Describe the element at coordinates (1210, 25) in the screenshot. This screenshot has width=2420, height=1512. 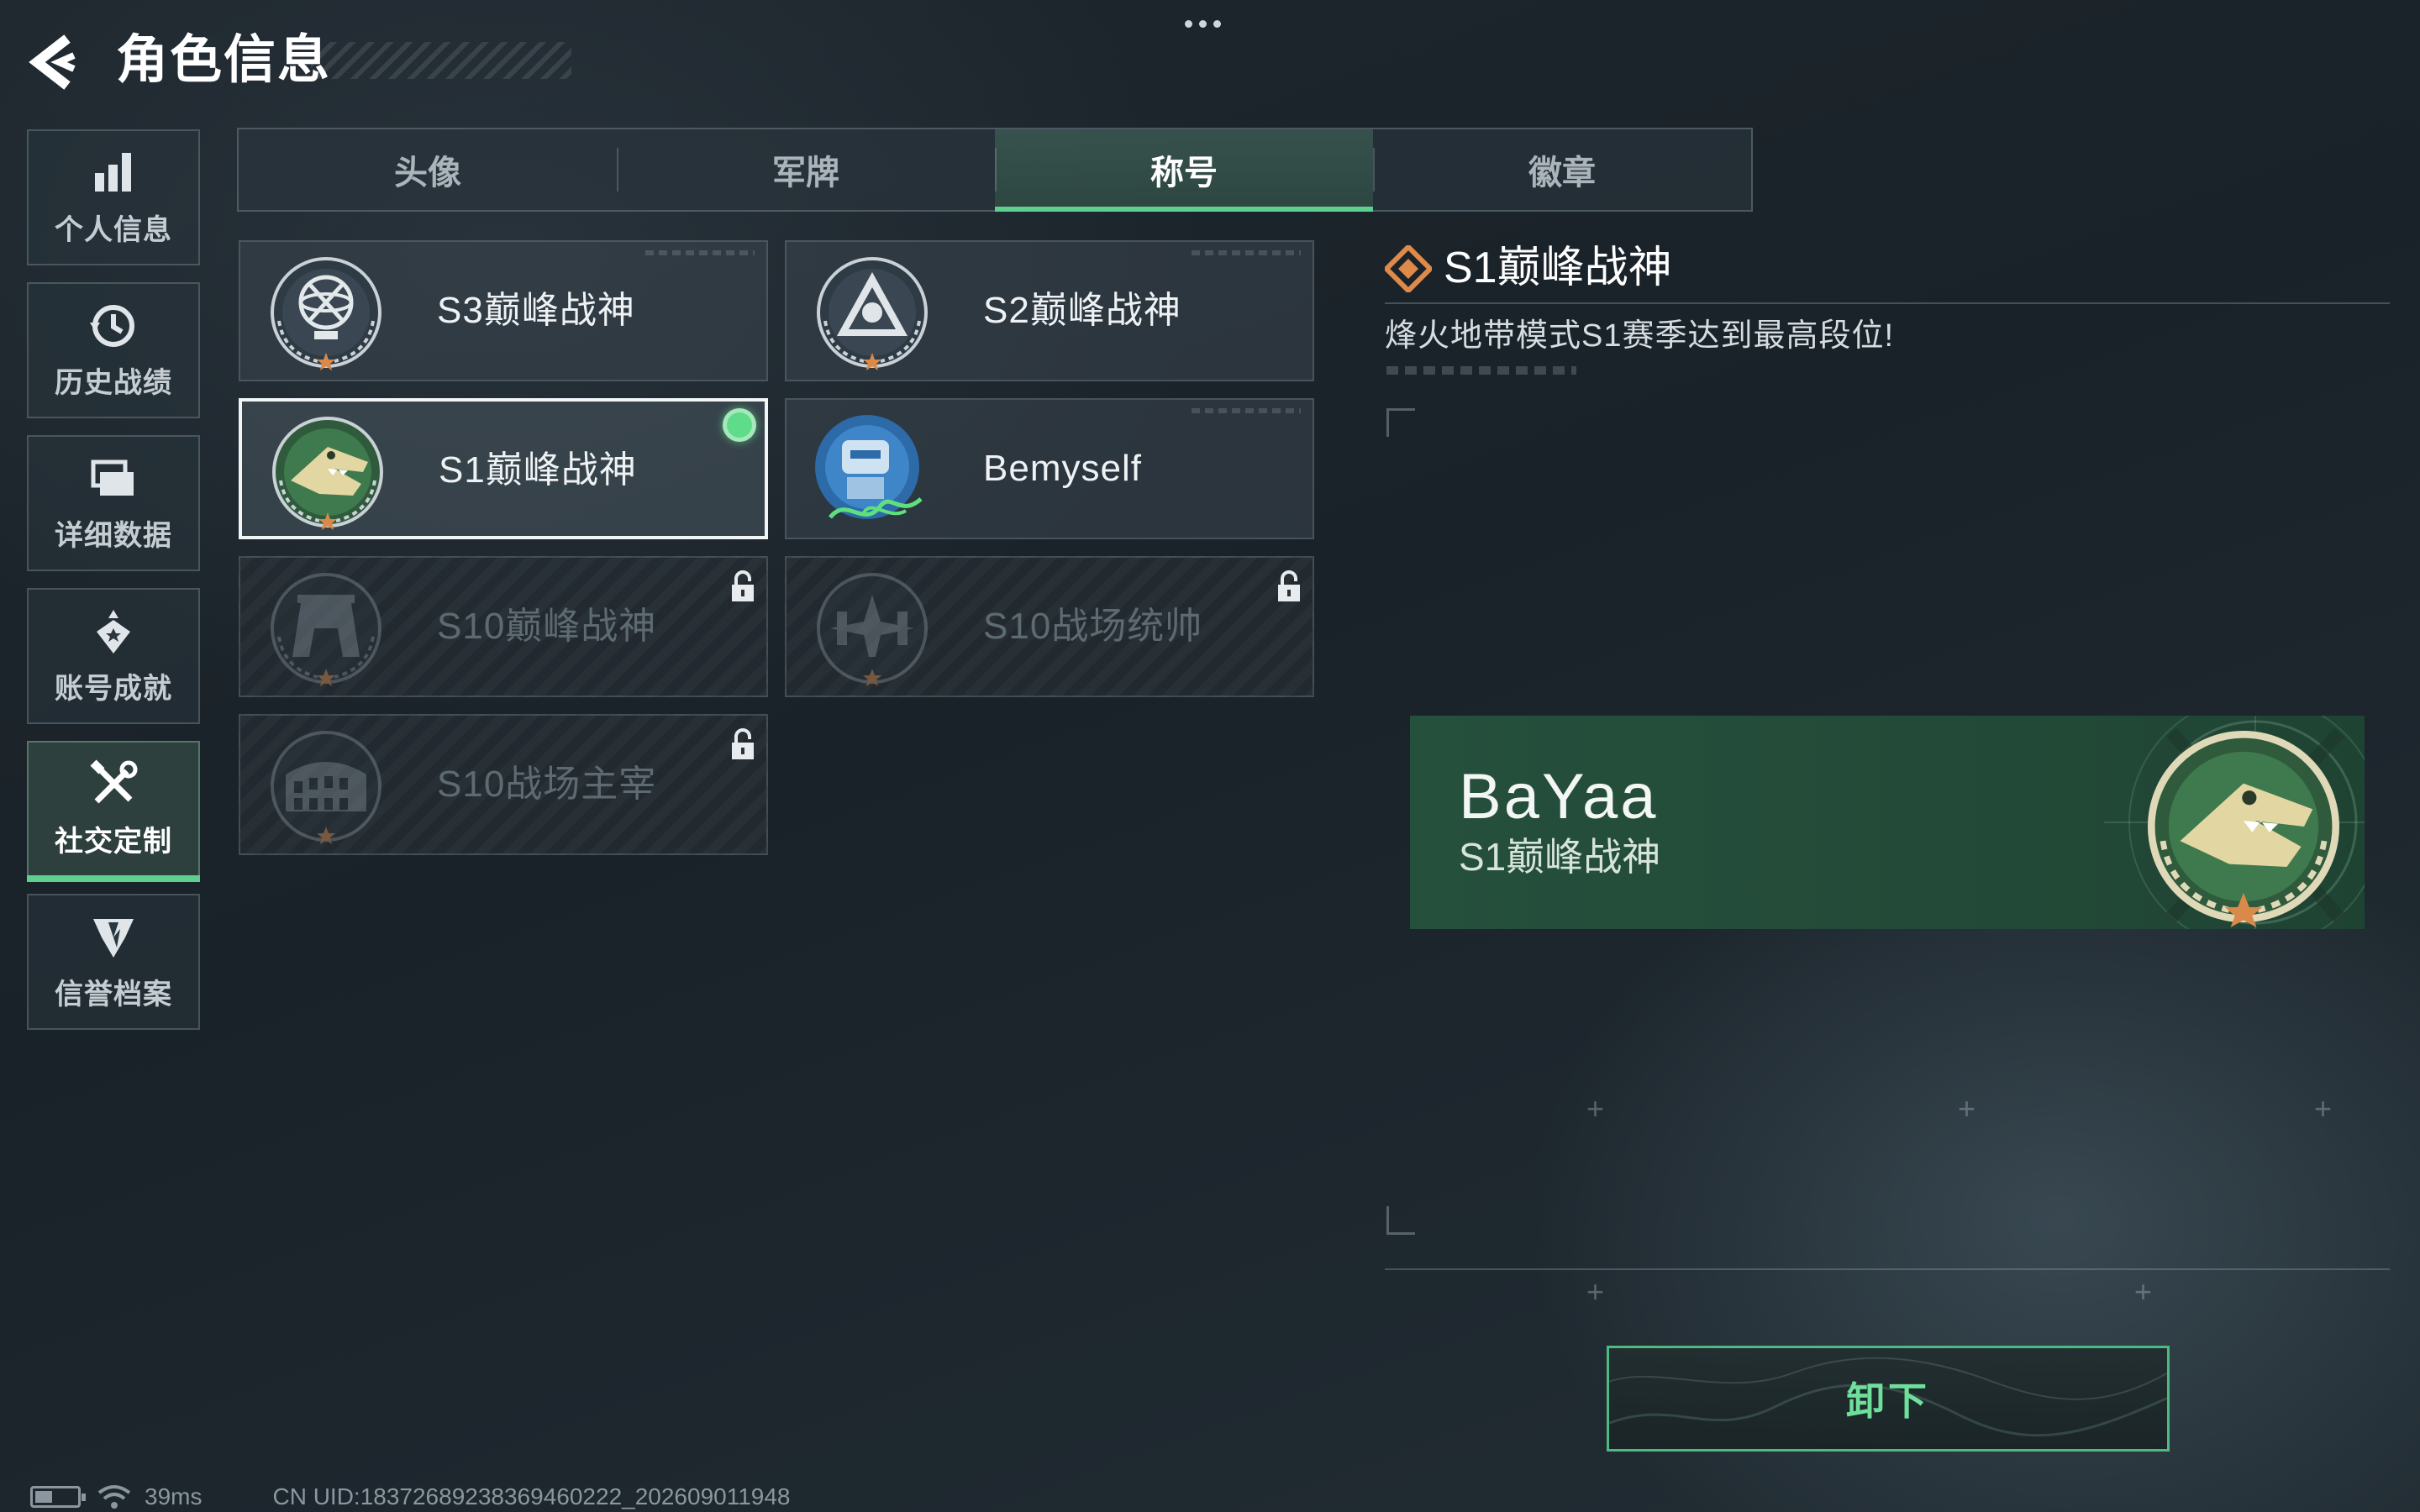
I see `more-dots-icon` at that location.